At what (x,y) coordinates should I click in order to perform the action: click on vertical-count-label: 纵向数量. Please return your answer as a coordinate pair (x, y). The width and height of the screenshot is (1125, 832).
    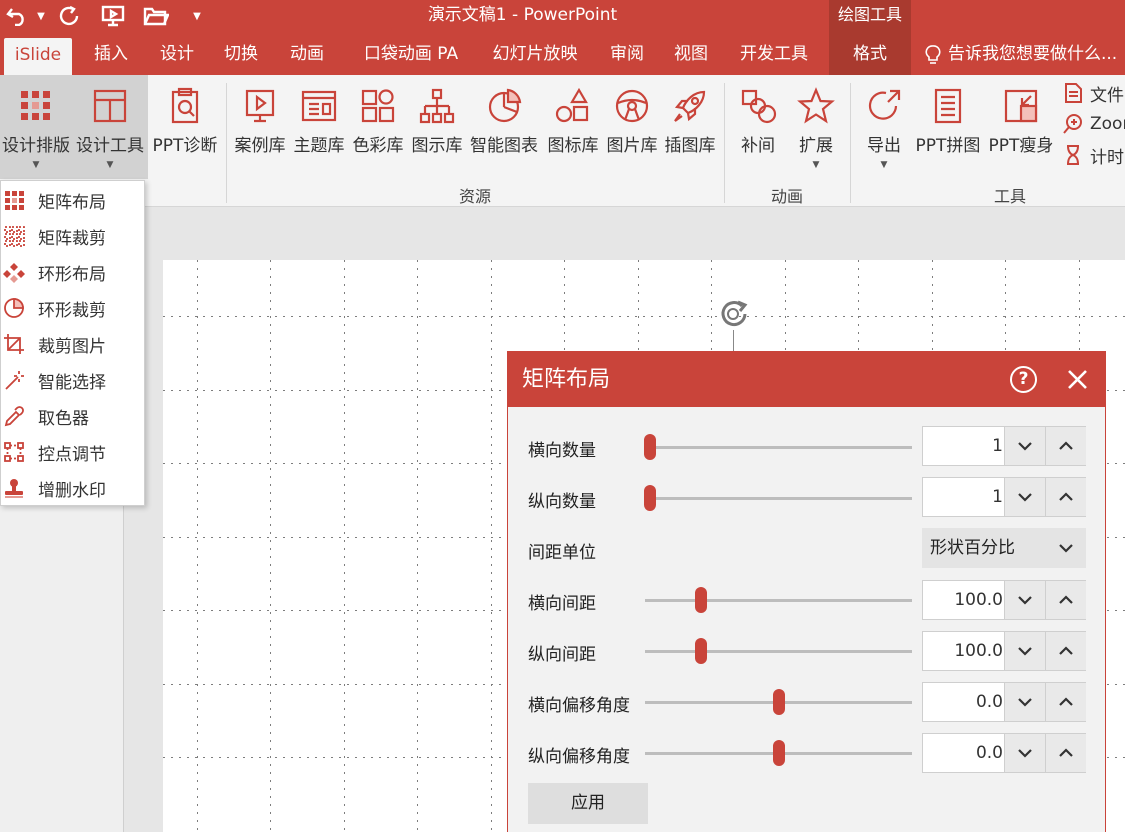
    Looking at the image, I should click on (562, 502).